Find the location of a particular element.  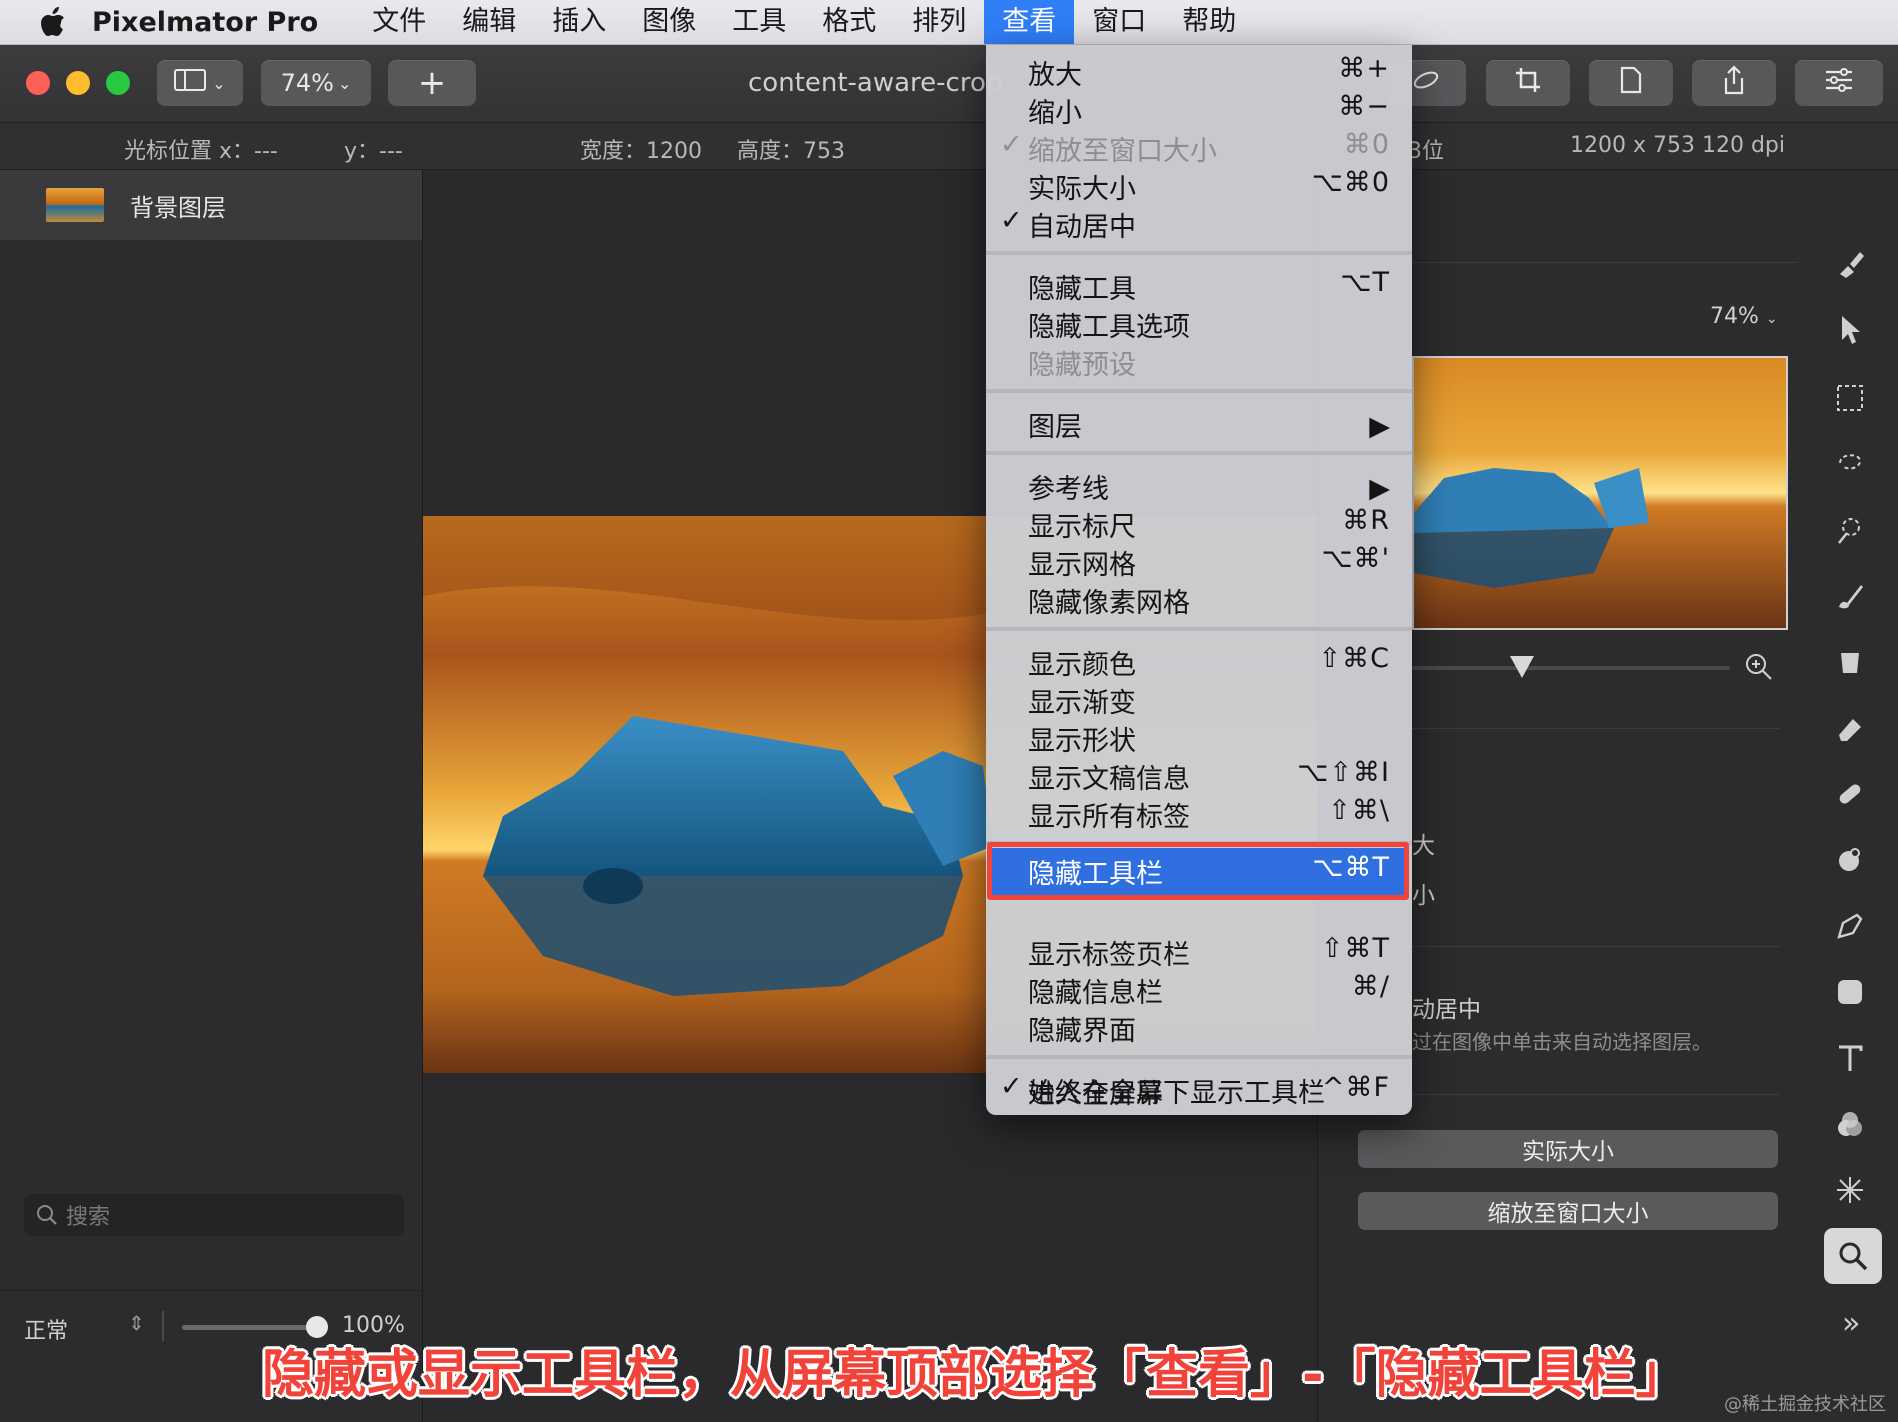

eraser-icon is located at coordinates (1850, 728).